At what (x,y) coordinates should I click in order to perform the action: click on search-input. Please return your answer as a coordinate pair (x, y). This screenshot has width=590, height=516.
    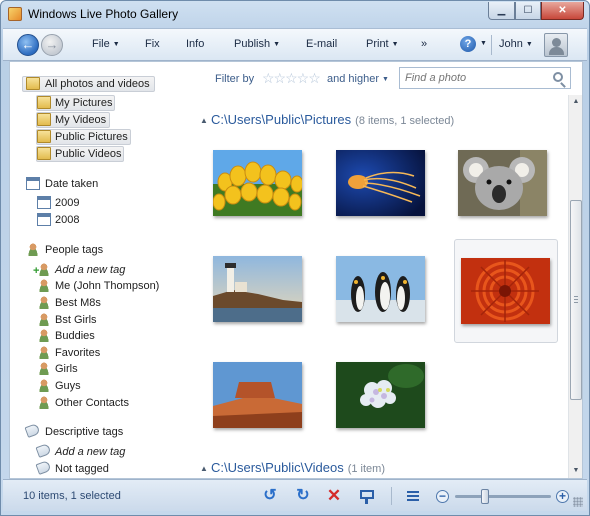
    Looking at the image, I should click on (475, 78).